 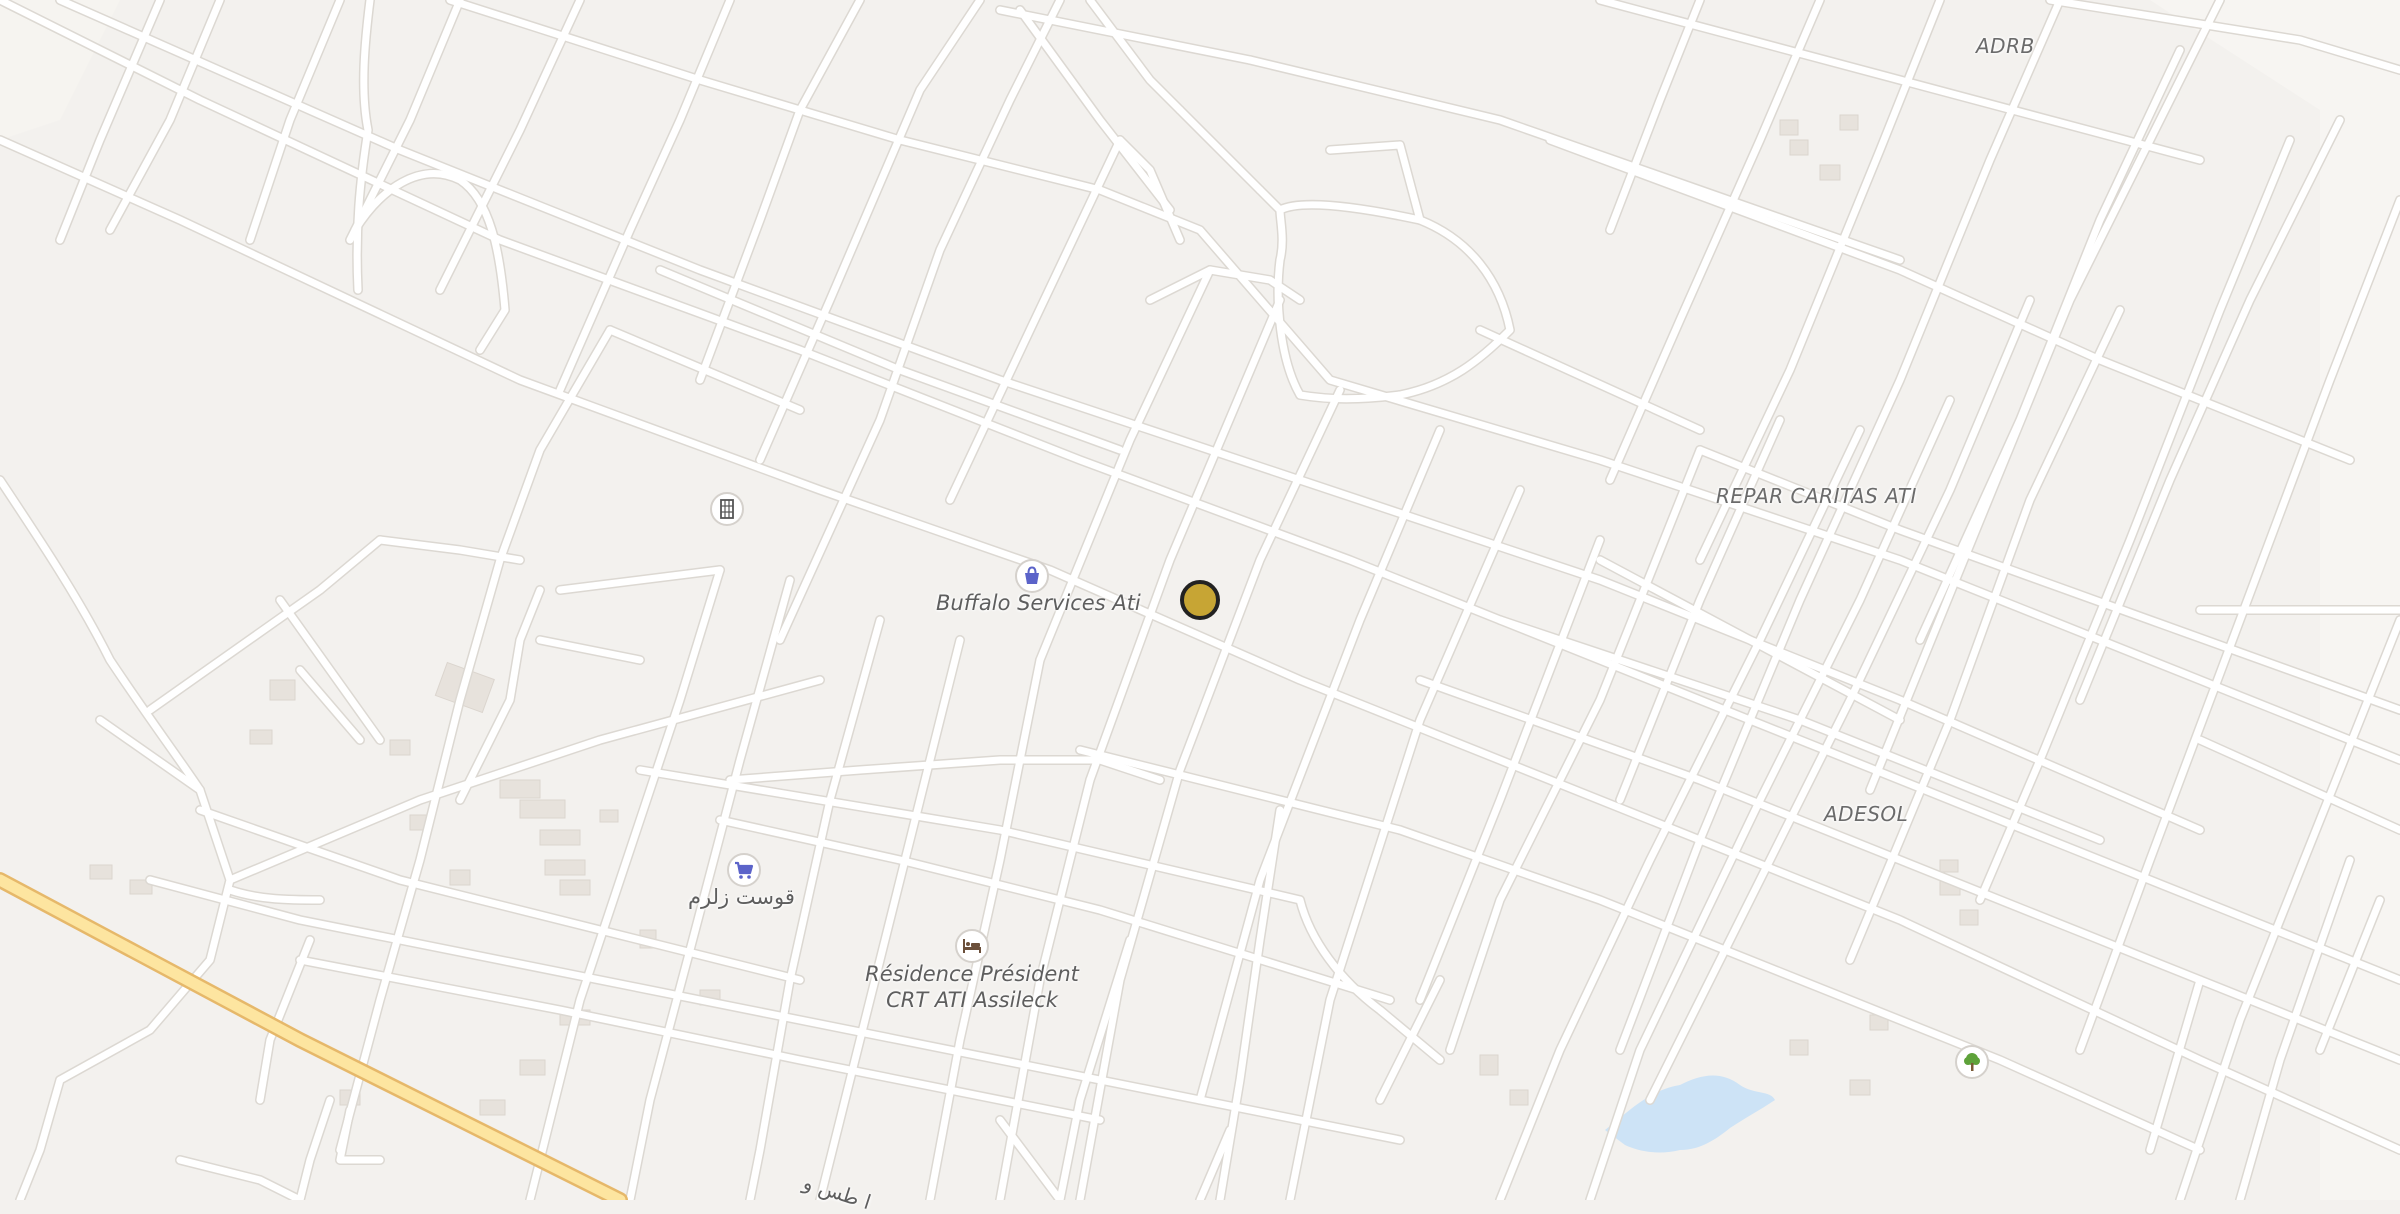 What do you see at coordinates (1972, 1062) in the screenshot?
I see `tree-icon` at bounding box center [1972, 1062].